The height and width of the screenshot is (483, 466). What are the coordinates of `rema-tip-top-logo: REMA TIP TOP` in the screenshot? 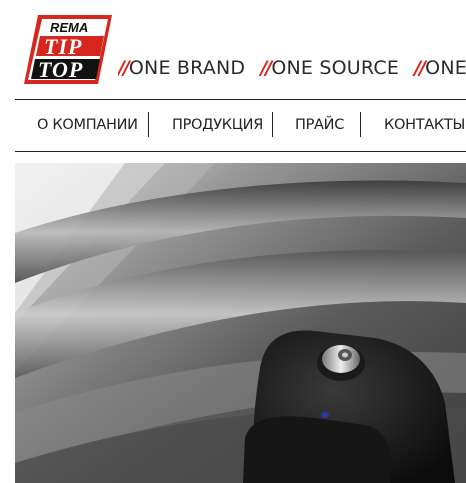 It's located at (66, 49).